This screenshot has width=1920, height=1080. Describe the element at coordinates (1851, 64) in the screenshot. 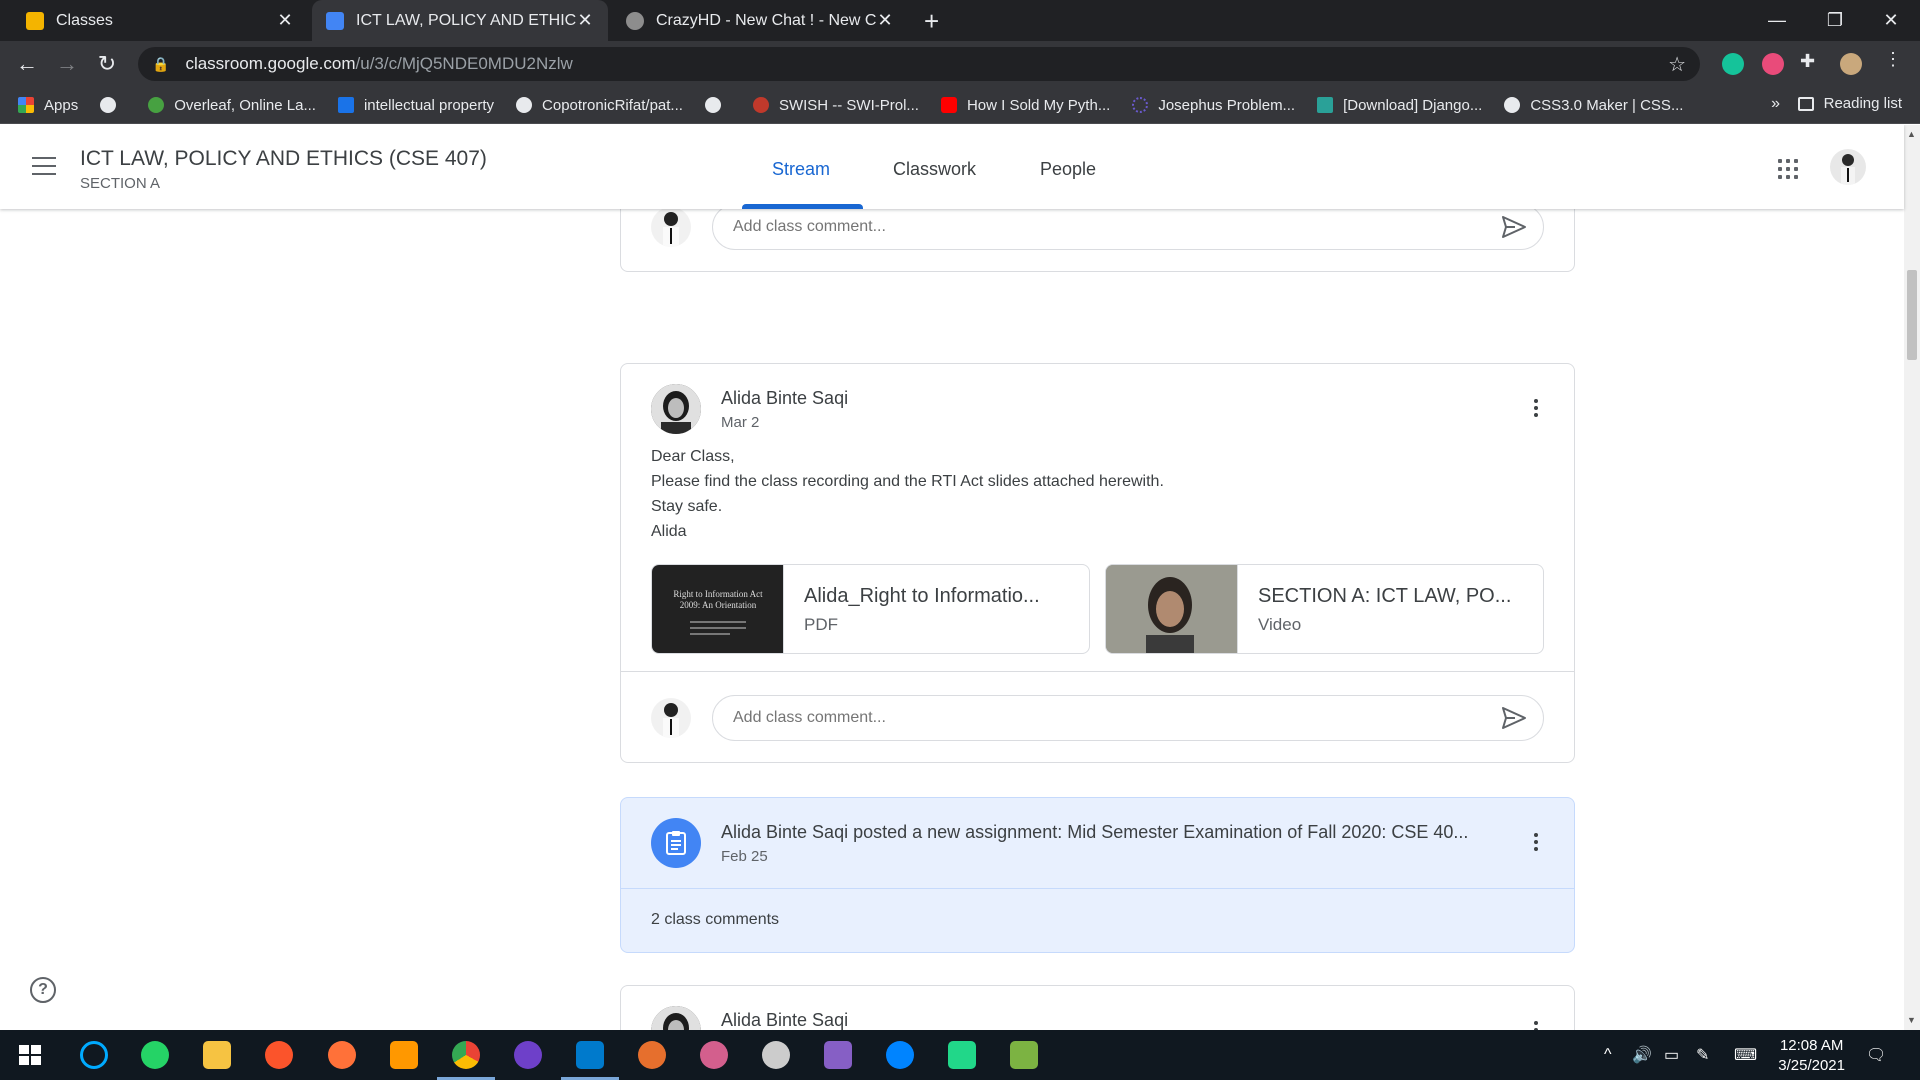

I see `profile-avatar-icon` at that location.